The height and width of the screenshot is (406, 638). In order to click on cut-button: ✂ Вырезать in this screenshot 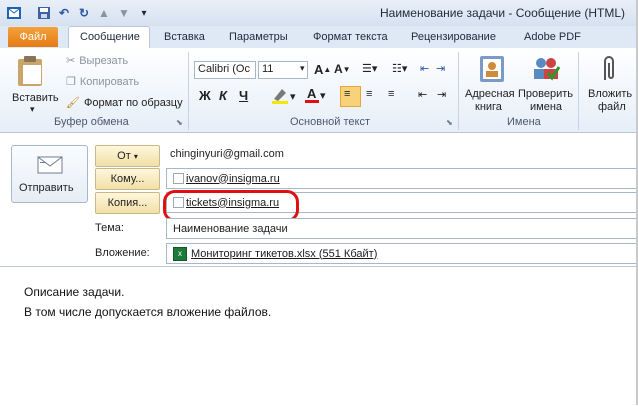, I will do `click(97, 61)`.